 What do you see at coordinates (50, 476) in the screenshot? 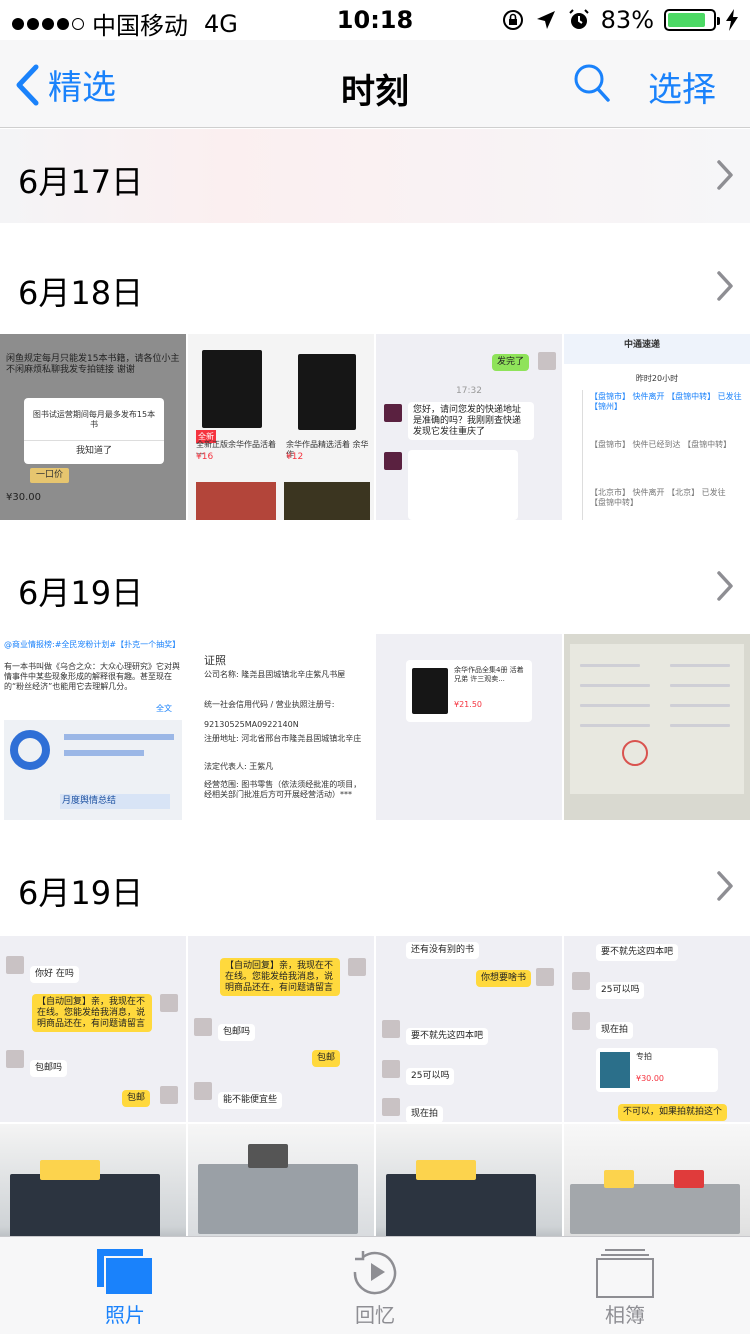
I see `price-type-button: 一口价` at bounding box center [50, 476].